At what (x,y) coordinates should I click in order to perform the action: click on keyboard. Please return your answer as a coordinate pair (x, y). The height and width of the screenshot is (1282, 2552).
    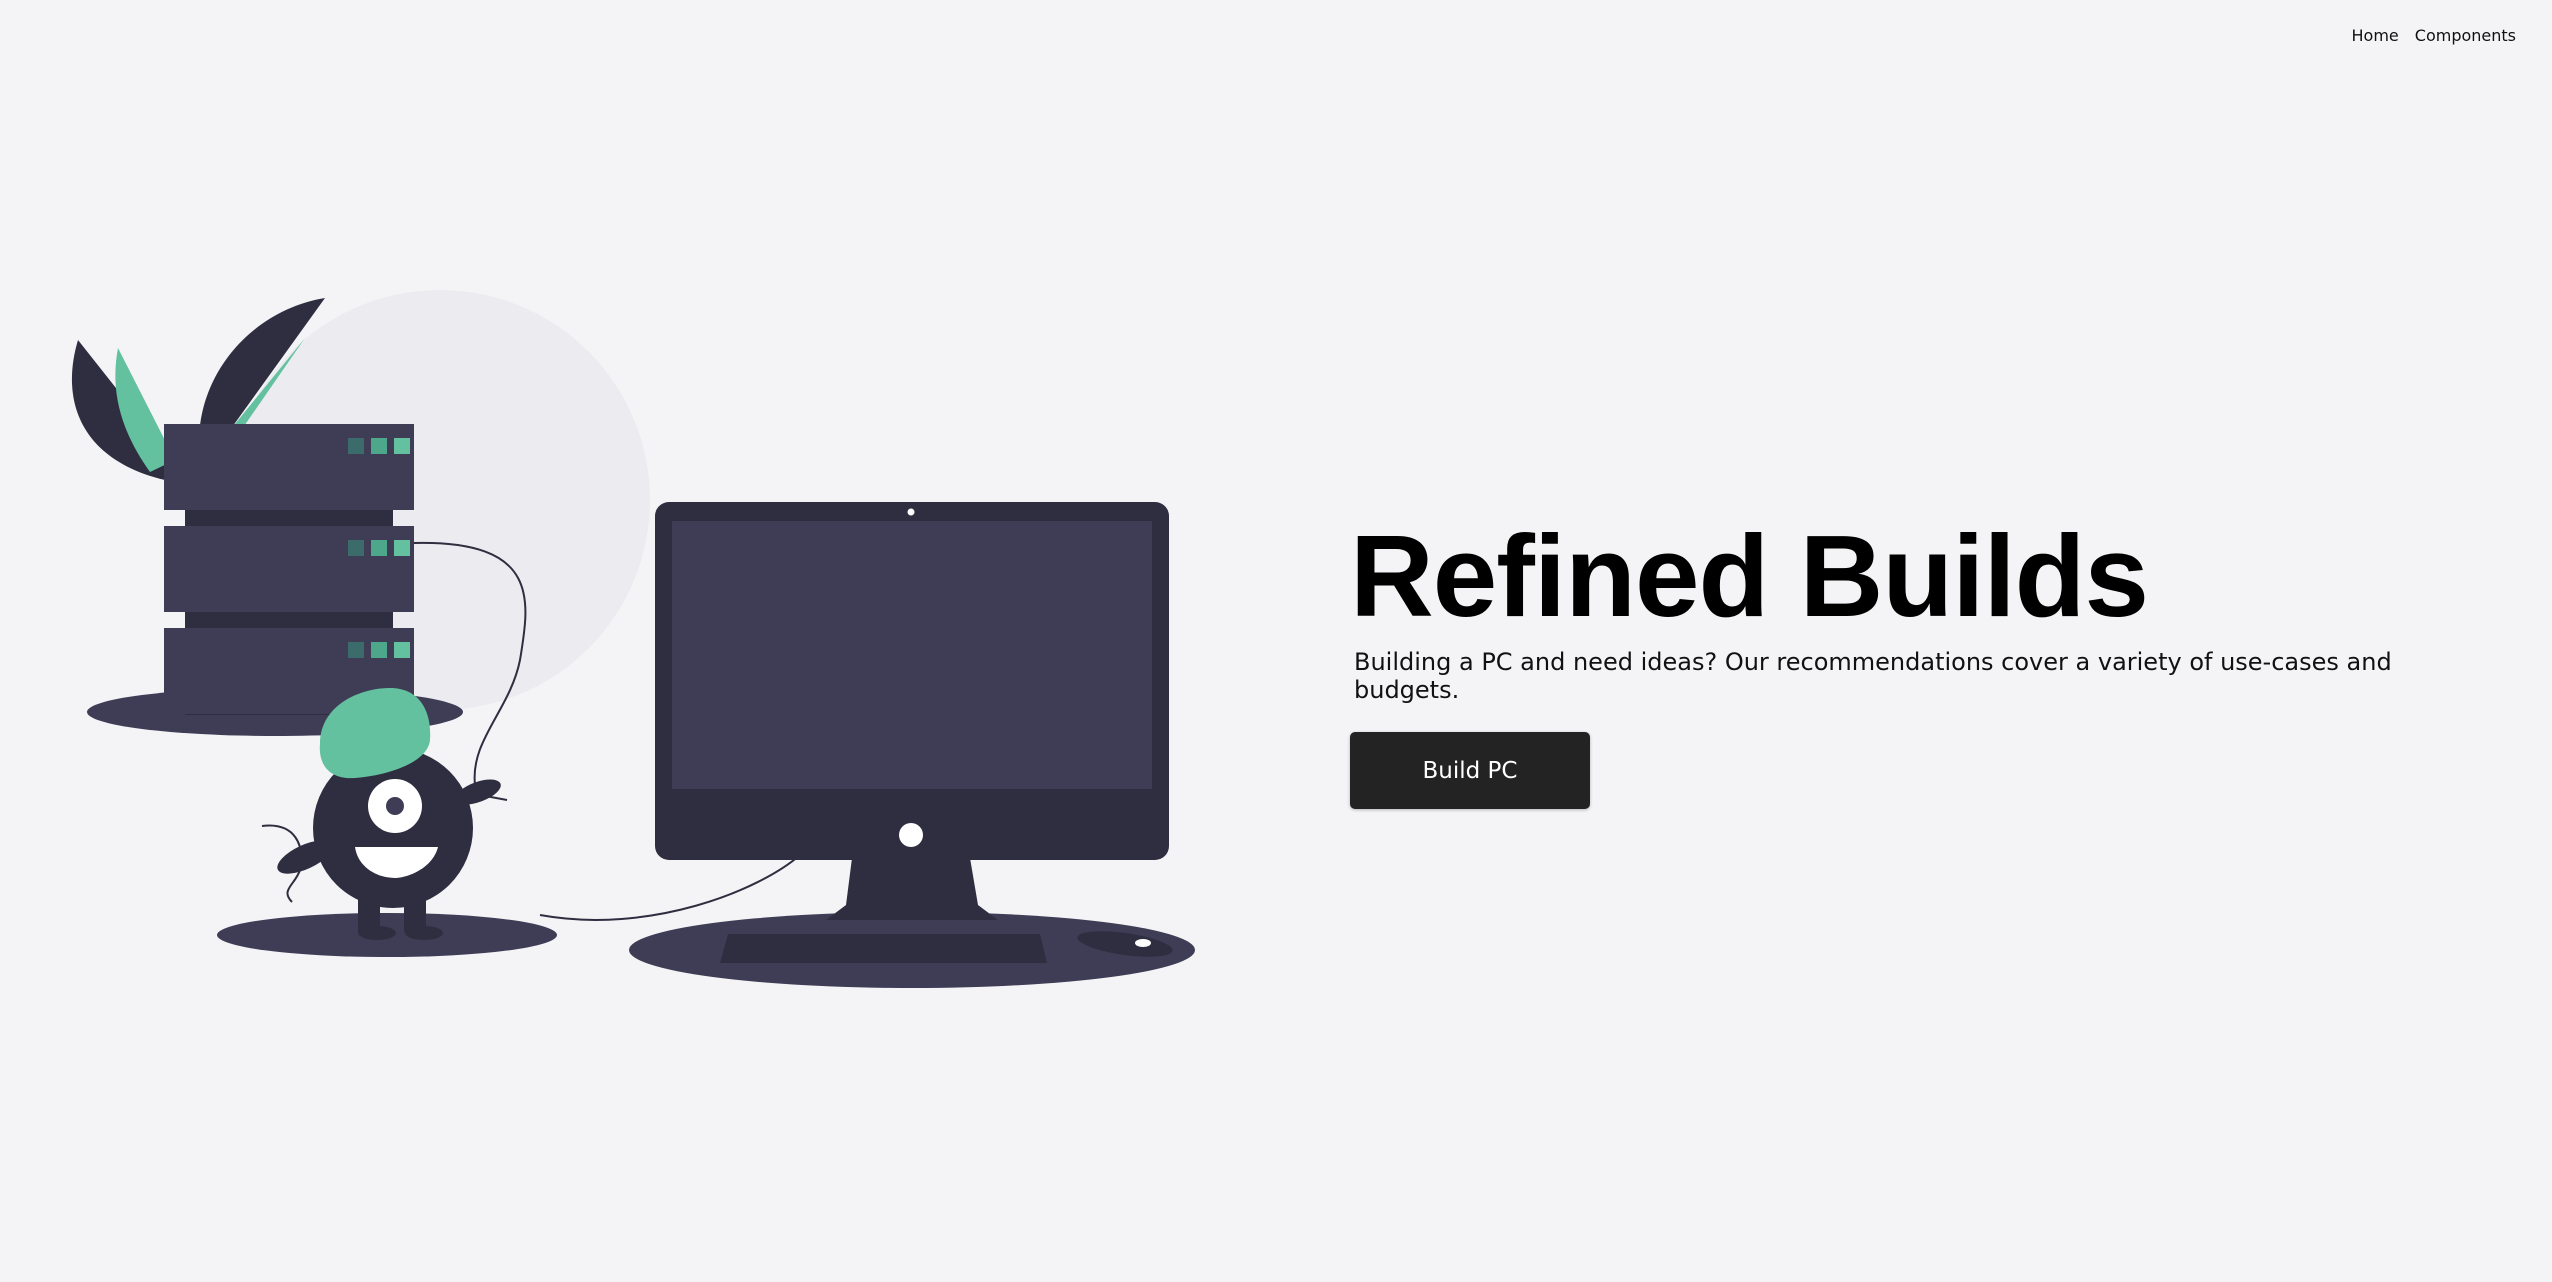
    Looking at the image, I should click on (883, 948).